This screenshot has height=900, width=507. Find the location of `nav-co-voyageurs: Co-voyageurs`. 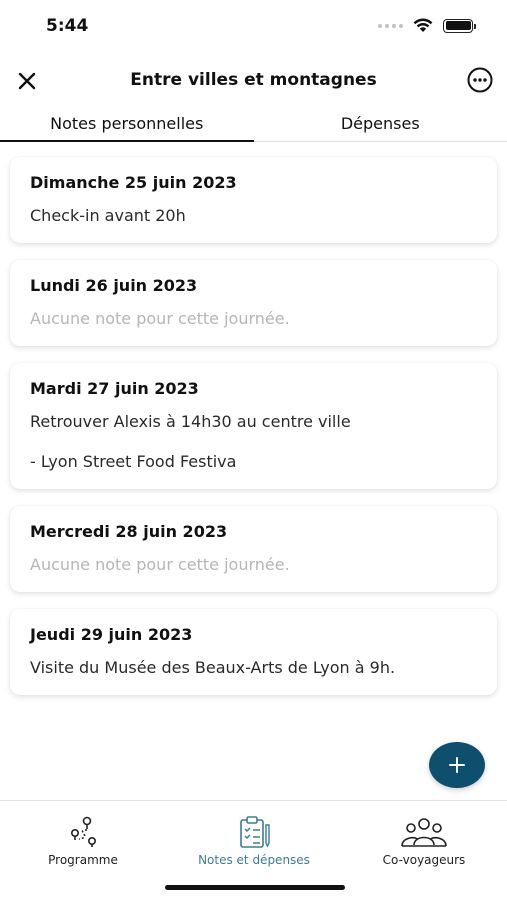

nav-co-voyageurs: Co-voyageurs is located at coordinates (424, 841).